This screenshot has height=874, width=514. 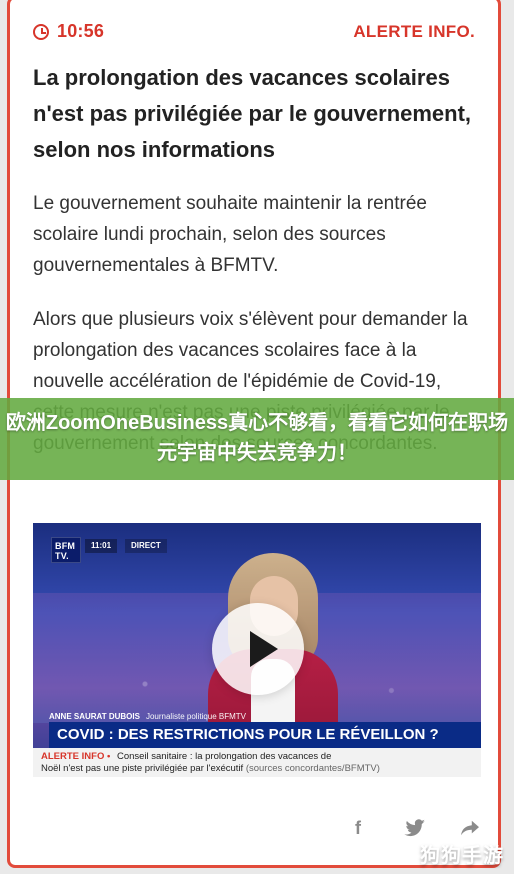 I want to click on video-time: 11:01, so click(x=101, y=546).